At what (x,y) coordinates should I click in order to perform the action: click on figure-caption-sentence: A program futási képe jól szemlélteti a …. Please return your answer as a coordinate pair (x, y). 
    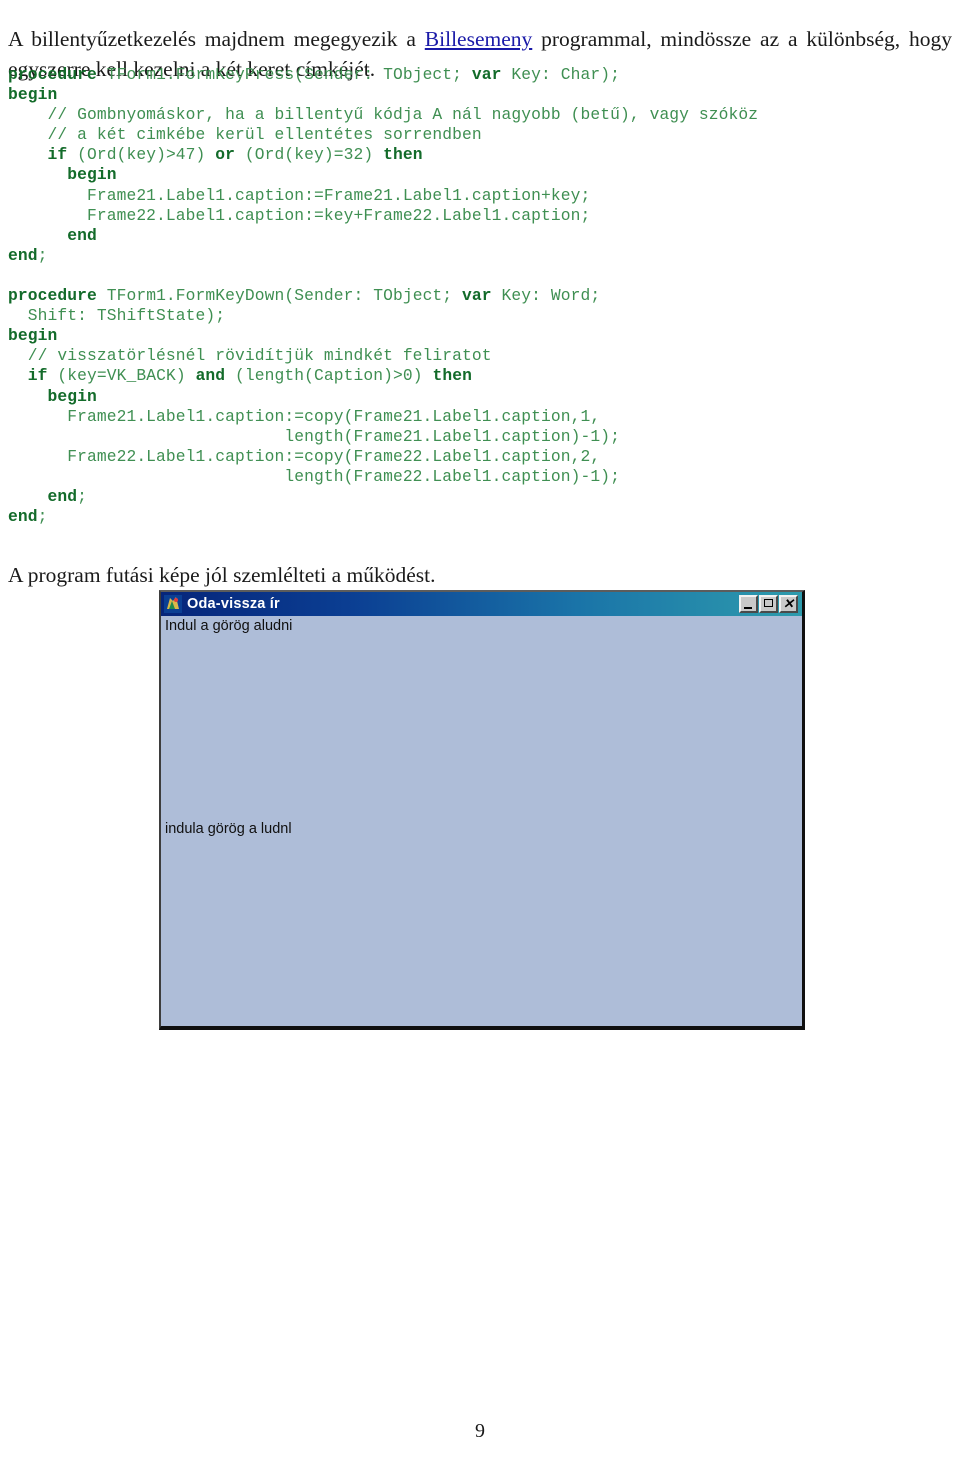
    Looking at the image, I should click on (222, 574).